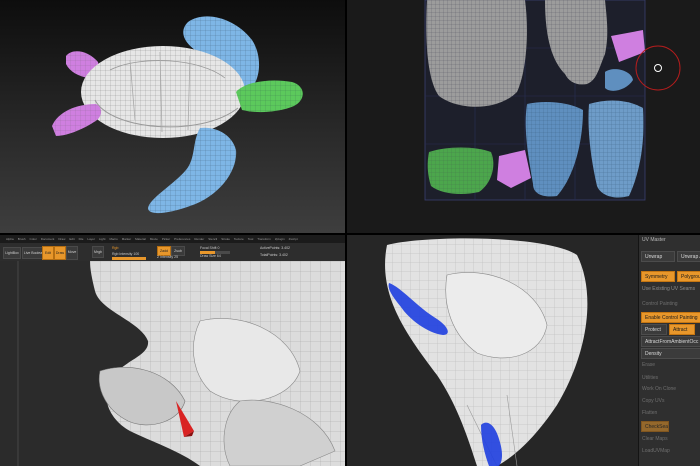  I want to click on rgb-toggle: Rgb, so click(115, 248).